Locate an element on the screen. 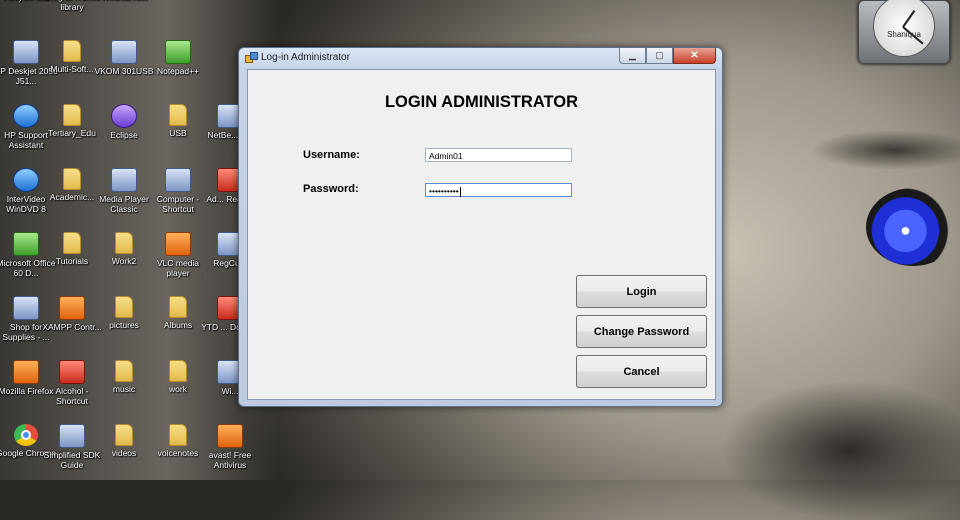 Image resolution: width=960 pixels, height=520 pixels. desktop-icon-label: VLC media player is located at coordinates (178, 268).